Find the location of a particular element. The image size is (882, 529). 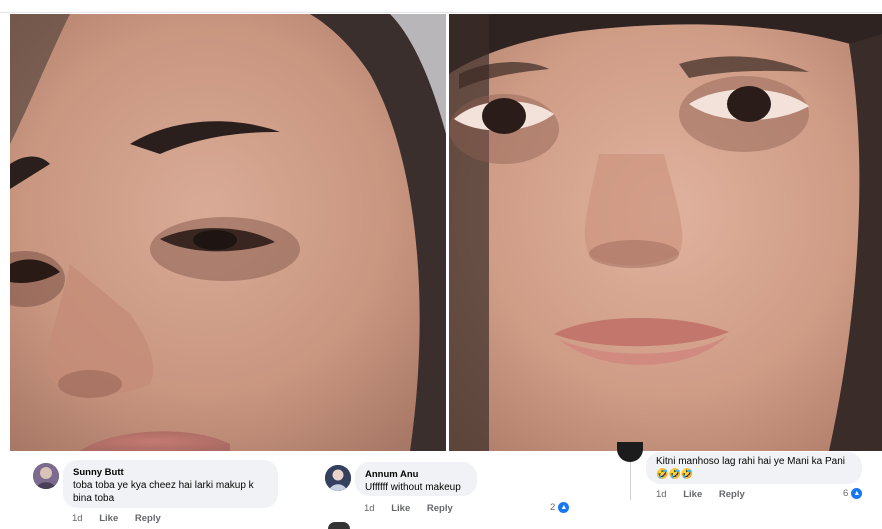

comment-author: Annum Anu is located at coordinates (416, 475).